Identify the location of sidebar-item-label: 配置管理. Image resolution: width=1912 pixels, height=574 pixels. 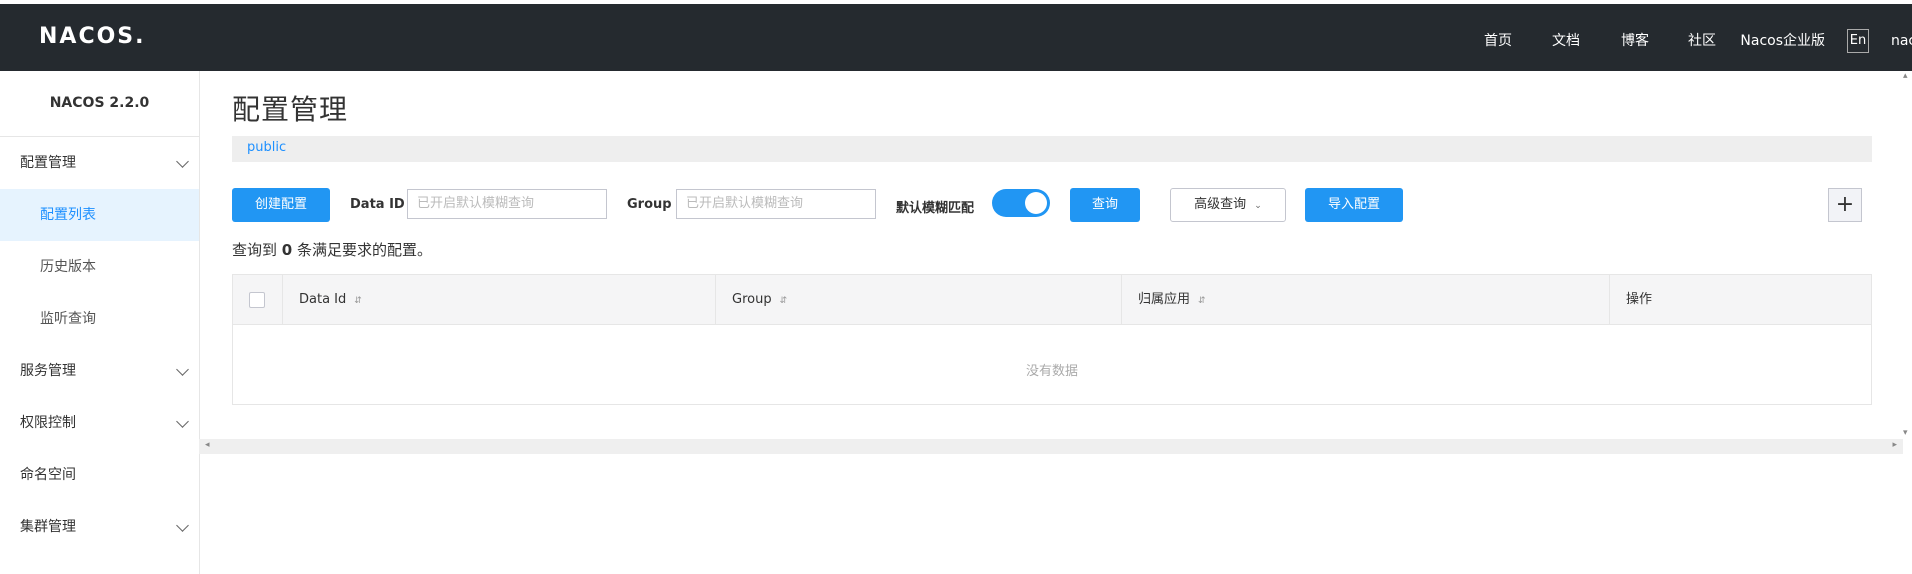
(48, 163).